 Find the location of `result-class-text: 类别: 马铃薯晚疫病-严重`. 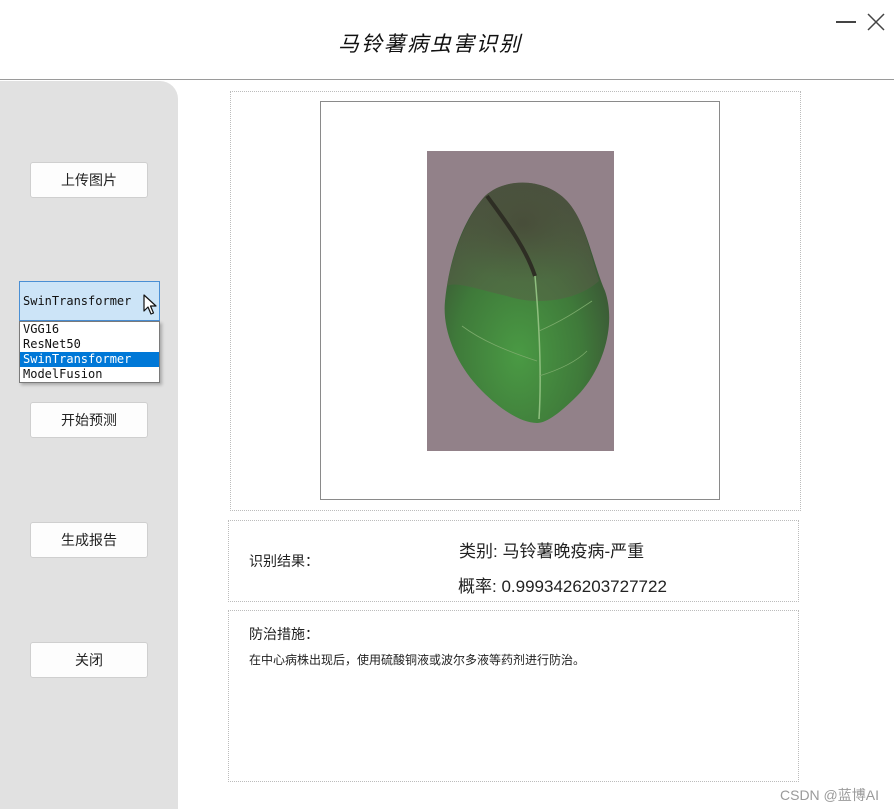

result-class-text: 类别: 马铃薯晚疫病-严重 is located at coordinates (552, 551).